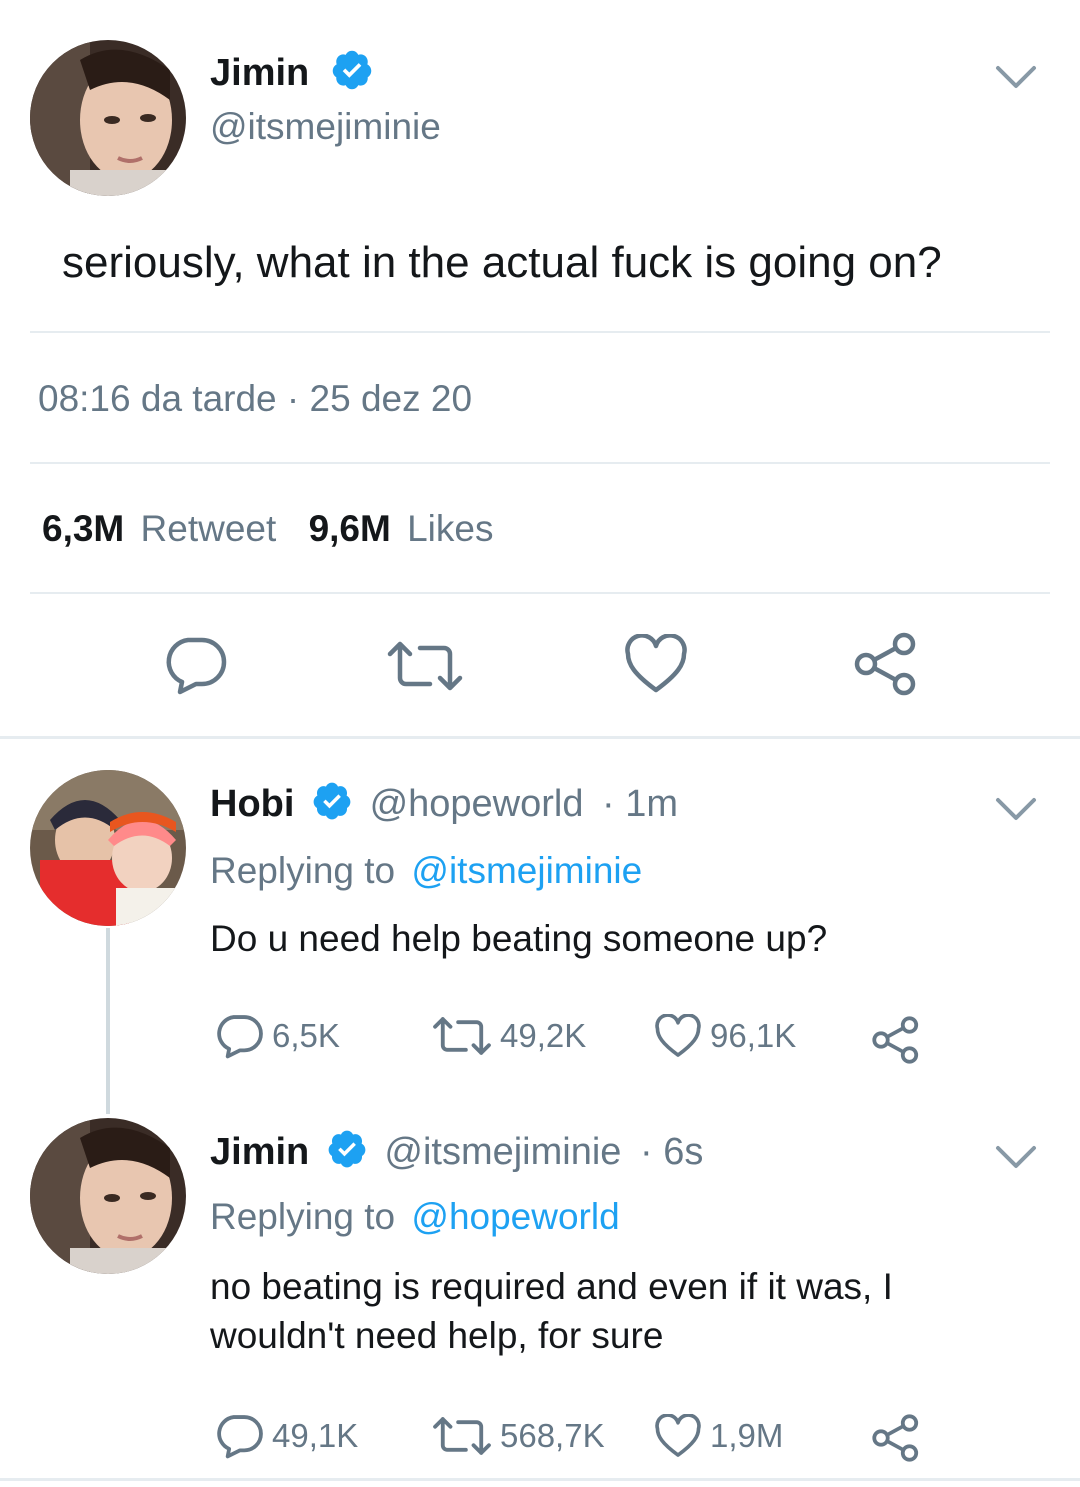 The width and height of the screenshot is (1080, 1487). I want to click on reply-time: · 6s, so click(671, 1152).